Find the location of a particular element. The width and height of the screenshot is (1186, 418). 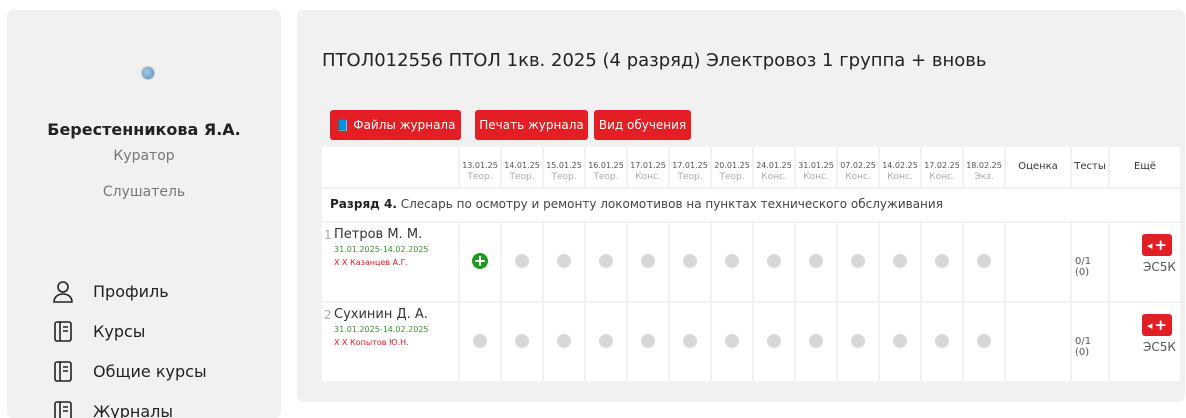

nav-common-courses: Общие курсы is located at coordinates (129, 371).